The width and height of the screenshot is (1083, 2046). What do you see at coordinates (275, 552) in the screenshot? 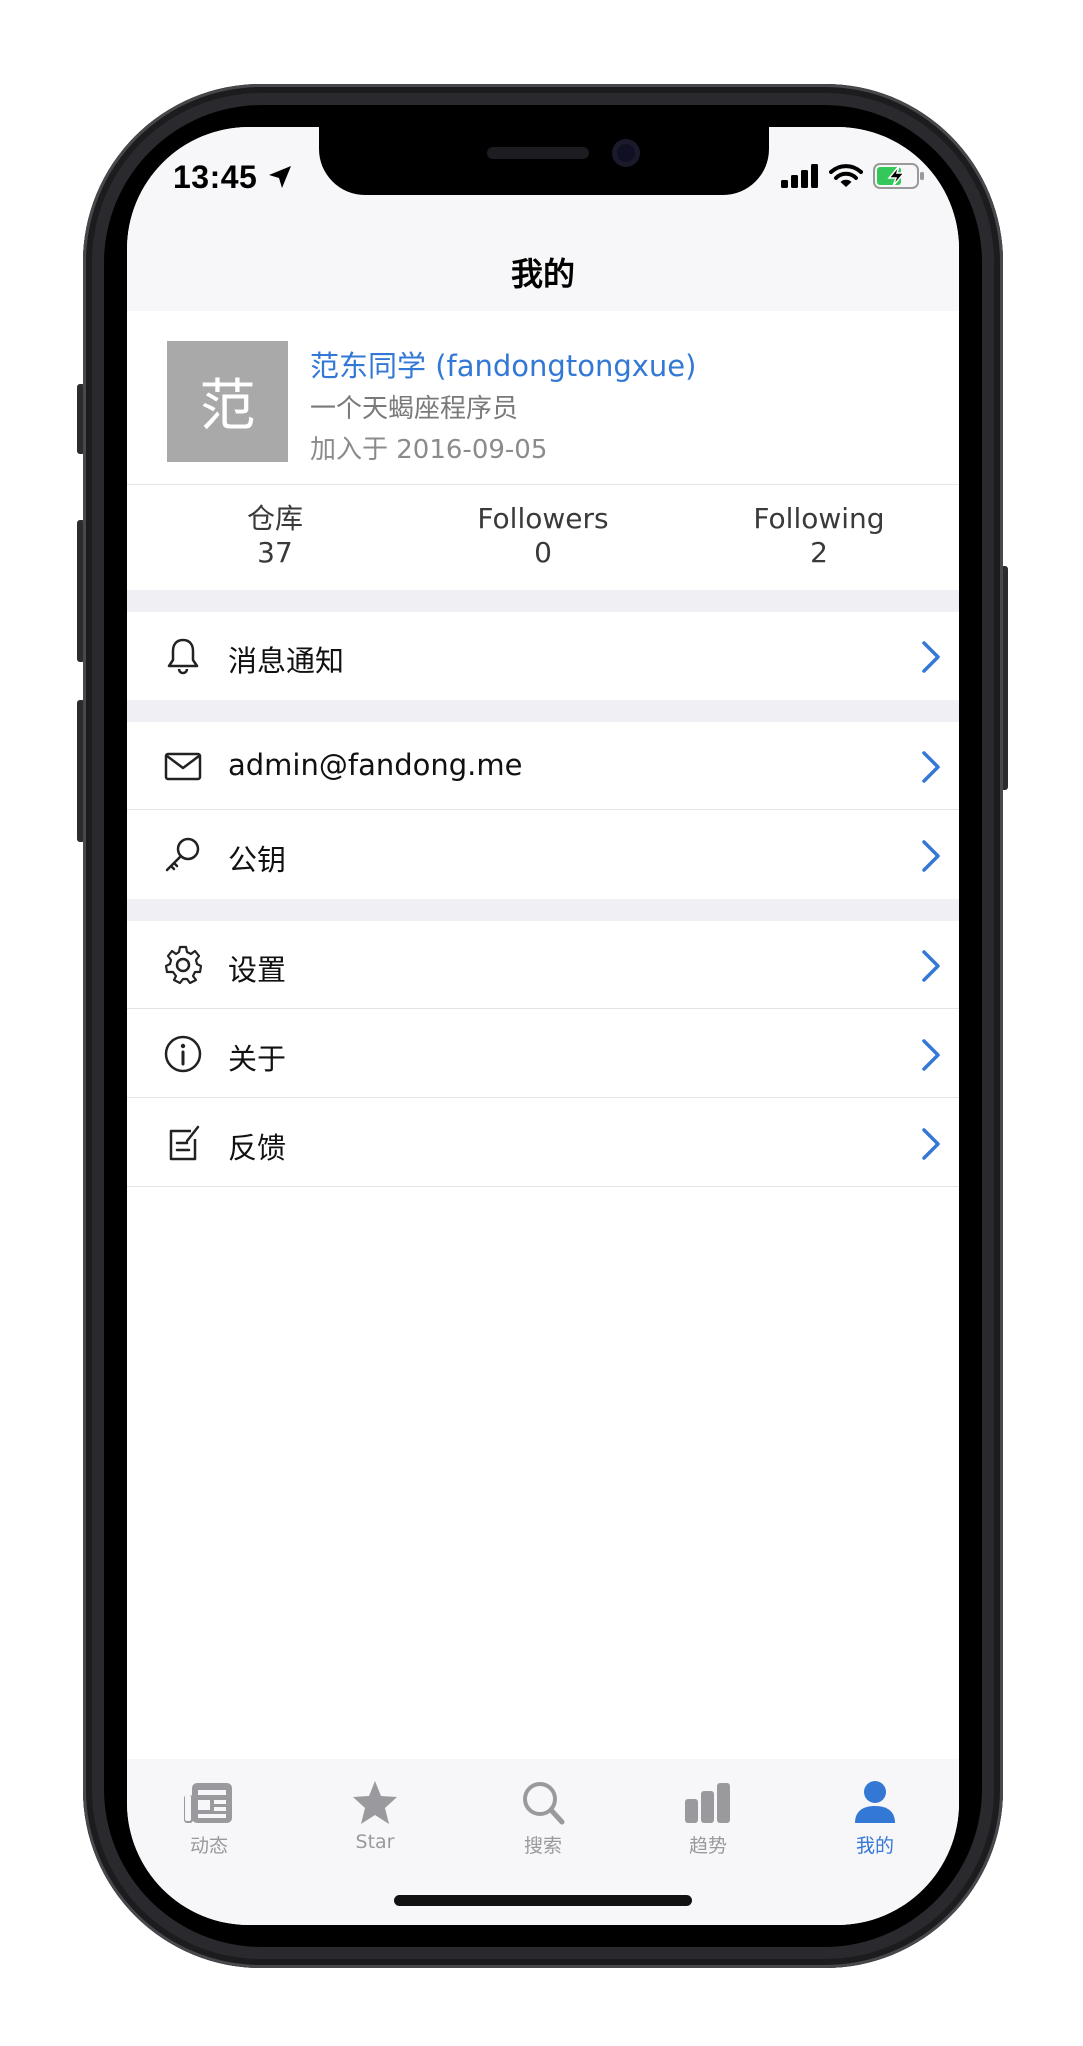
I see `stat-value: 37` at bounding box center [275, 552].